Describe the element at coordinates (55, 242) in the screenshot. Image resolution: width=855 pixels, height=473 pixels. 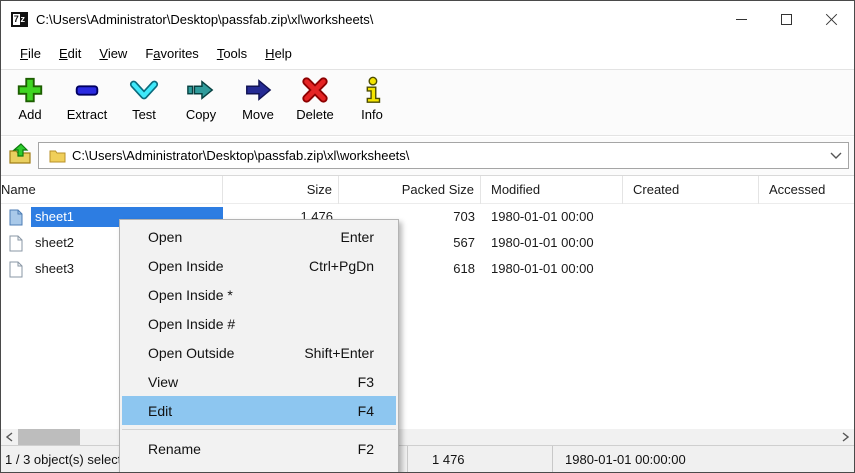
I see `file-name: sheet2` at that location.